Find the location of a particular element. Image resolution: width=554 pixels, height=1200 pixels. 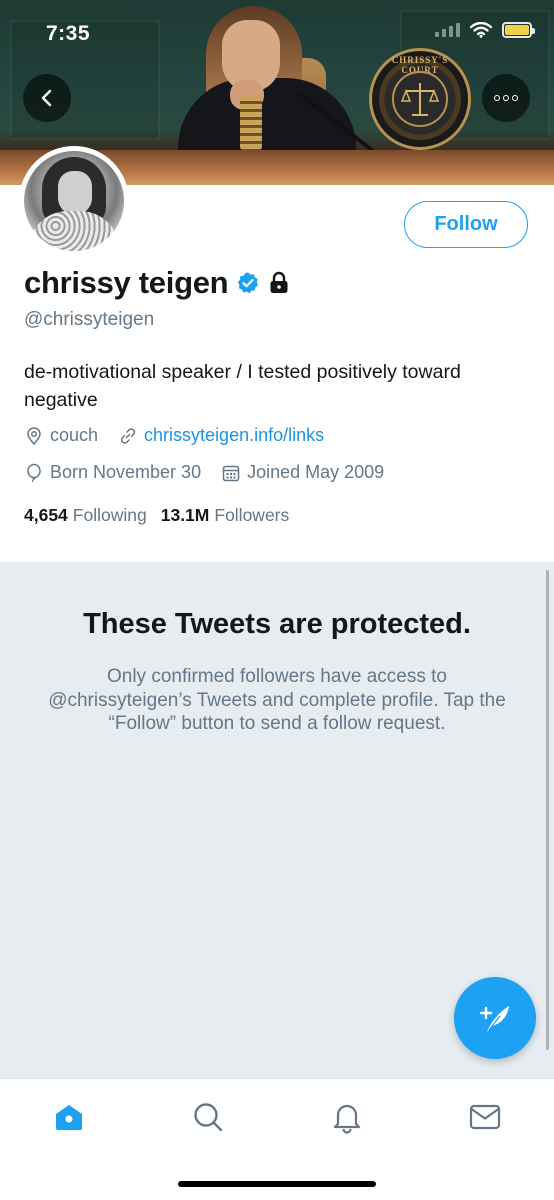

location-item: couch is located at coordinates (61, 435).